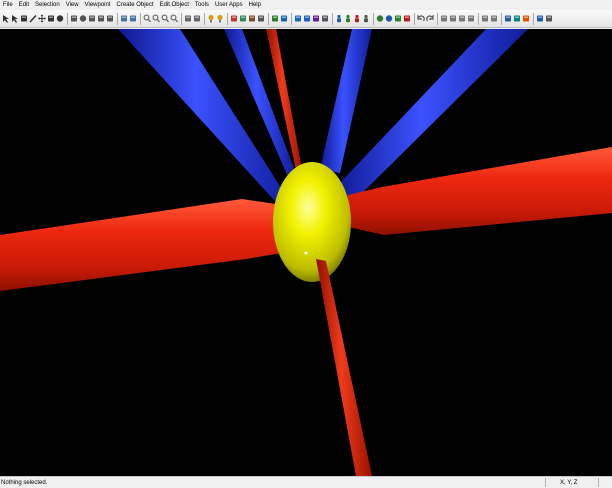  Describe the element at coordinates (124, 19) in the screenshot. I see `link-button` at that location.